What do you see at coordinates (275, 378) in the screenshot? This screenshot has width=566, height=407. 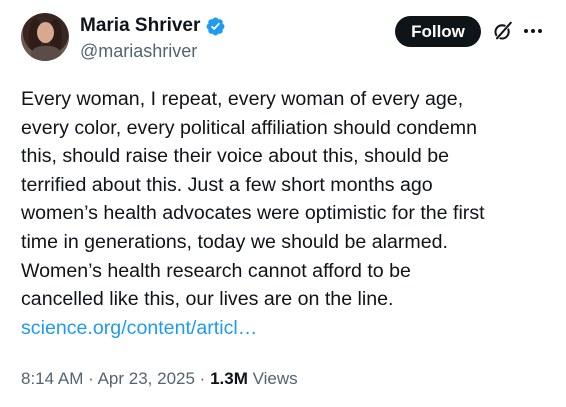 I see `views-label: Views` at bounding box center [275, 378].